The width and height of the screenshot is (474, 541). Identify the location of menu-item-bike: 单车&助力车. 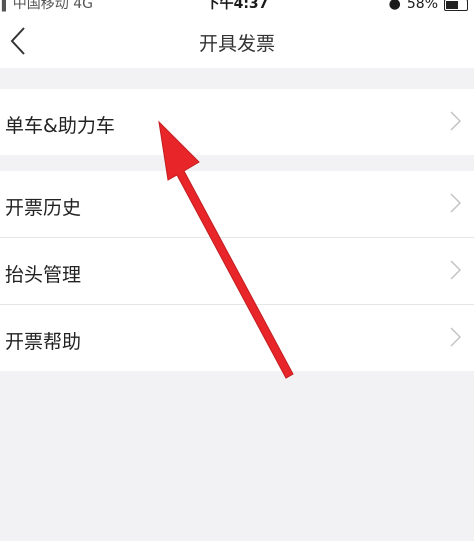
(237, 122).